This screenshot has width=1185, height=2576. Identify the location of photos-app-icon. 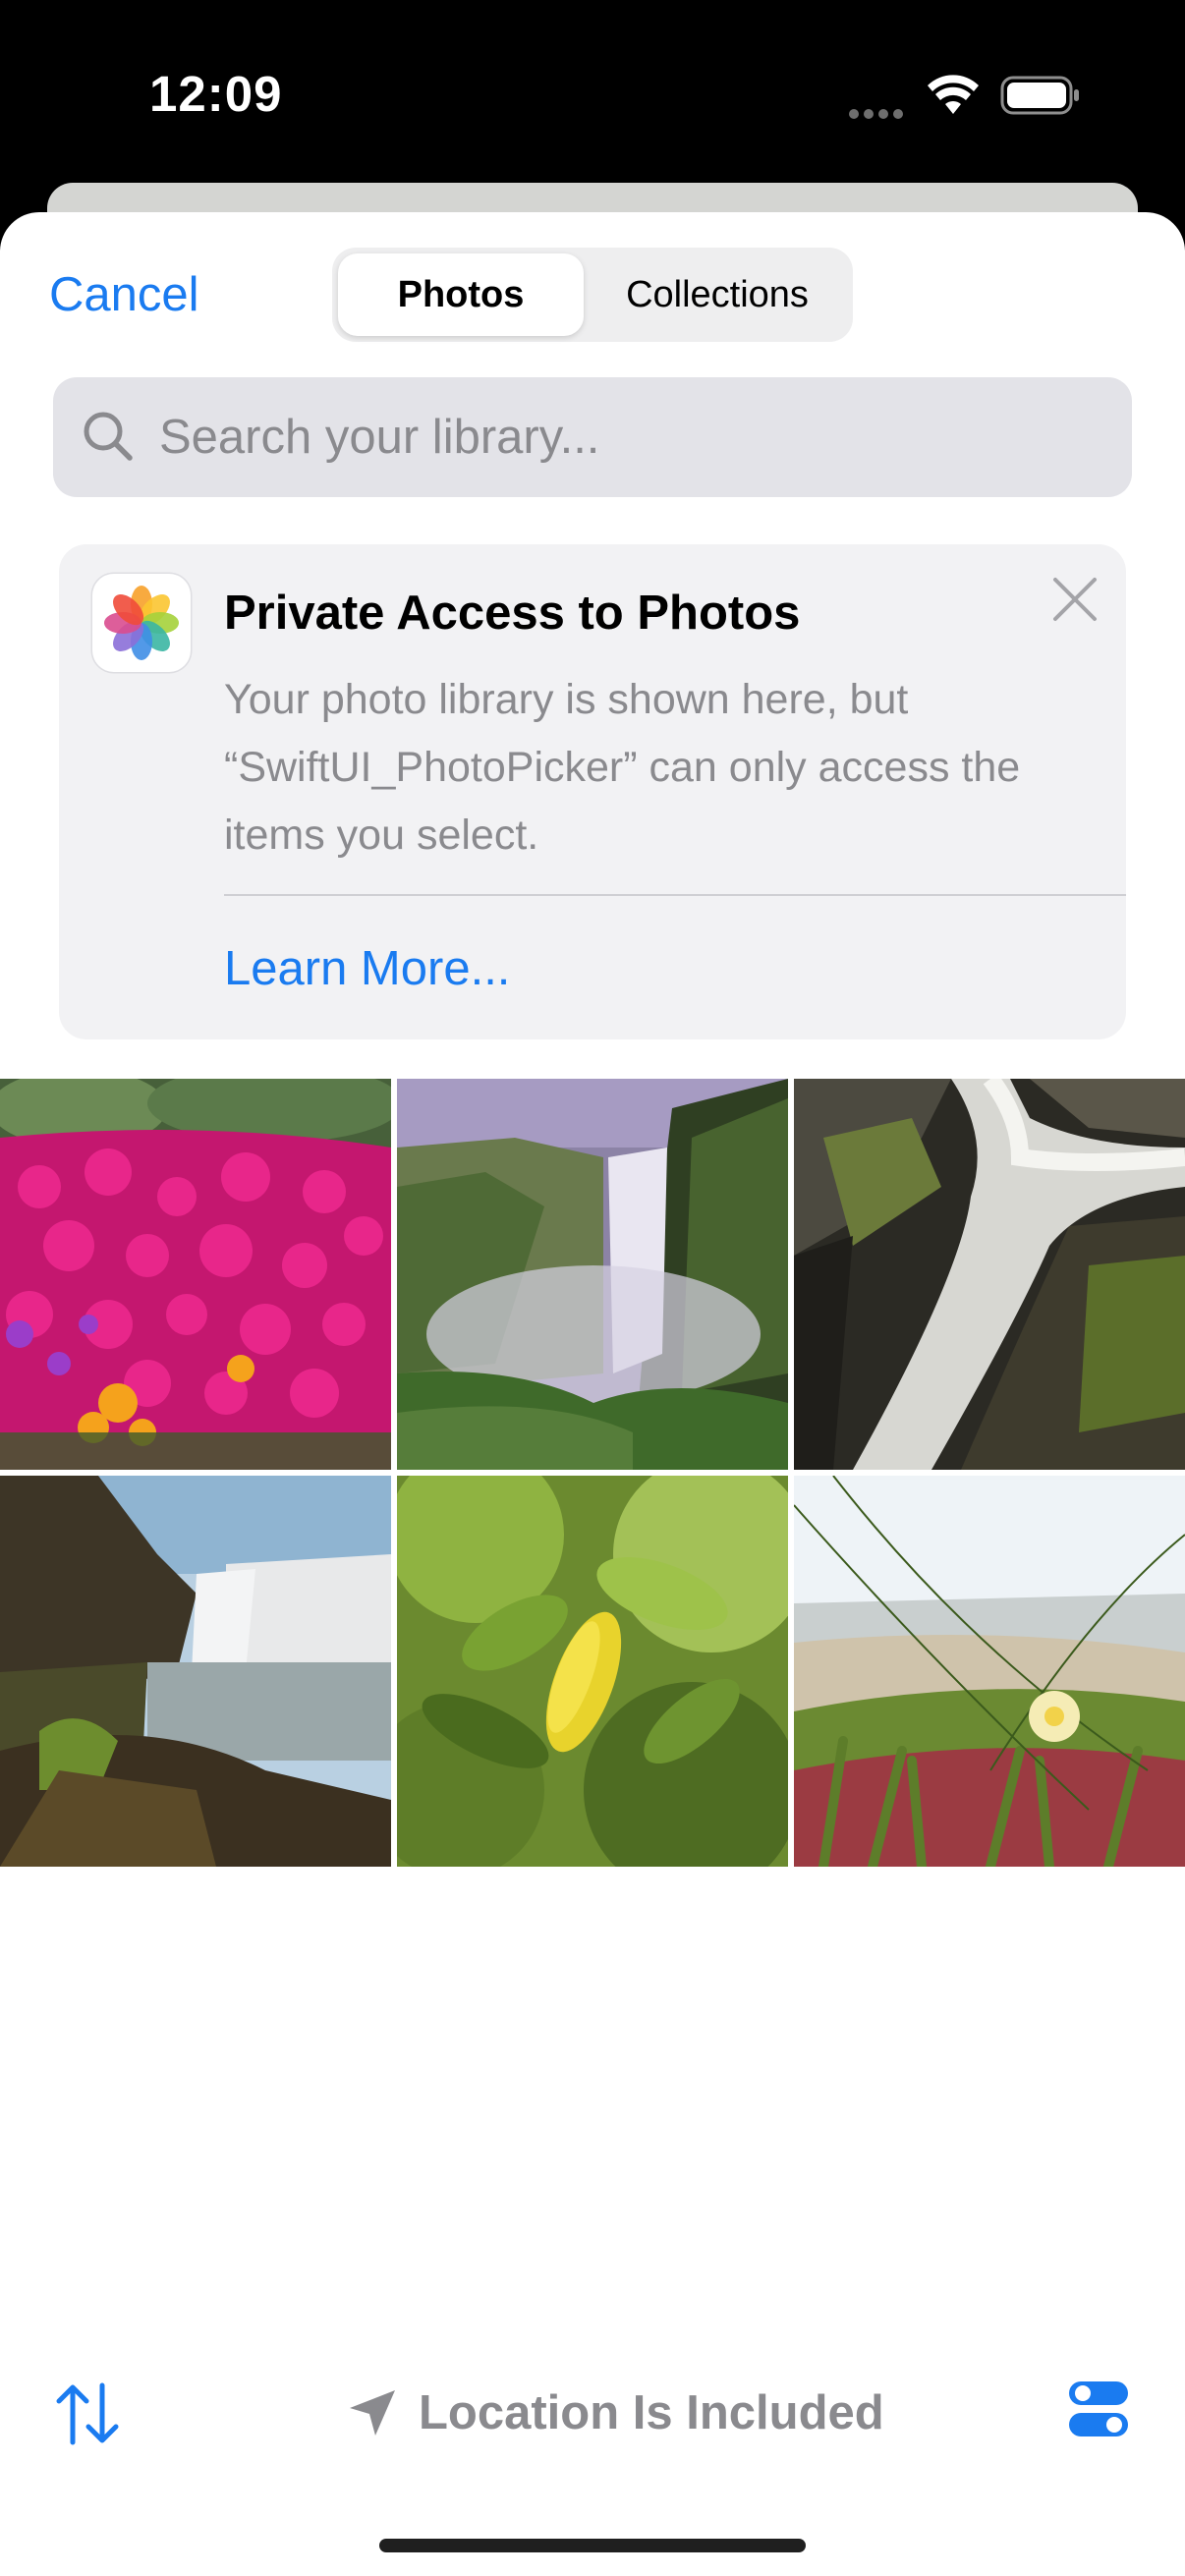
(141, 623).